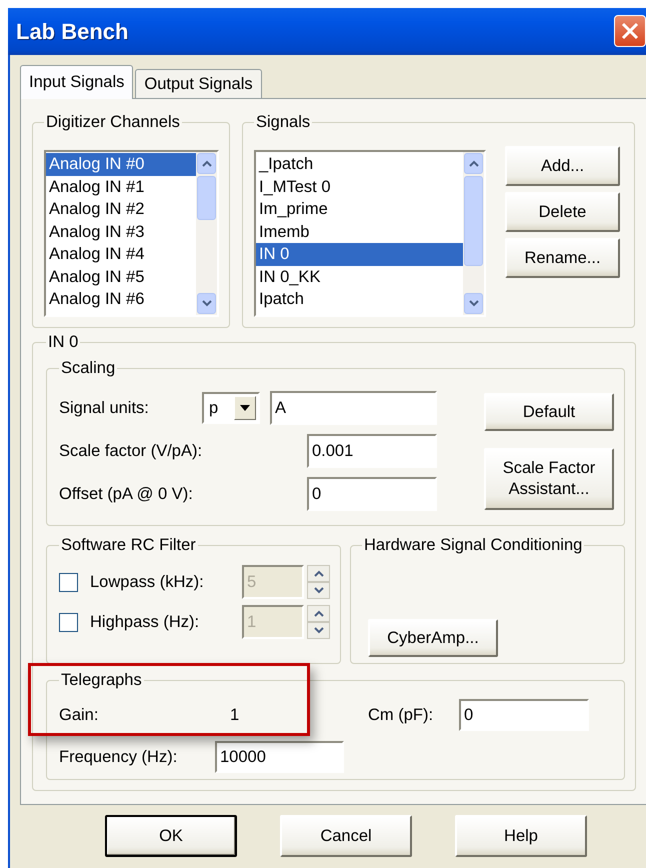 The width and height of the screenshot is (646, 868). Describe the element at coordinates (121, 254) in the screenshot. I see `list-item: Analog IN #4` at that location.